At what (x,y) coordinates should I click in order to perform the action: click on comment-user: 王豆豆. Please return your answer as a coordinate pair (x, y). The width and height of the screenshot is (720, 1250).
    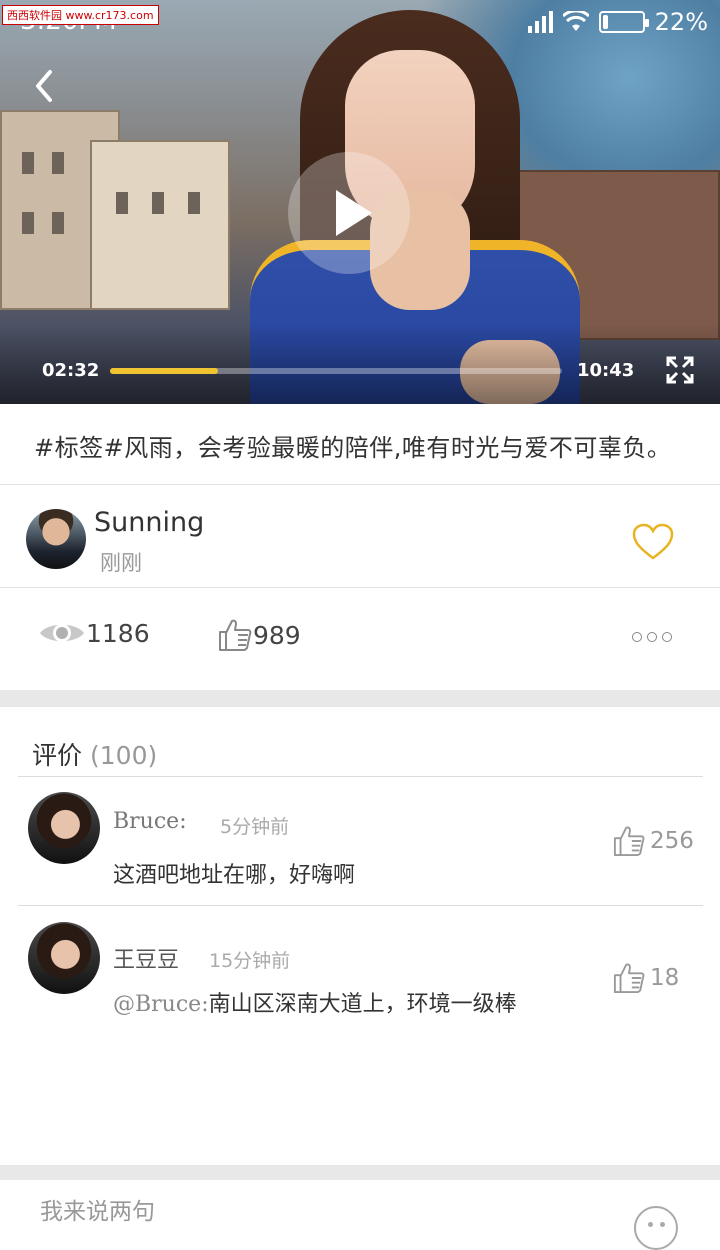
    Looking at the image, I should click on (146, 958).